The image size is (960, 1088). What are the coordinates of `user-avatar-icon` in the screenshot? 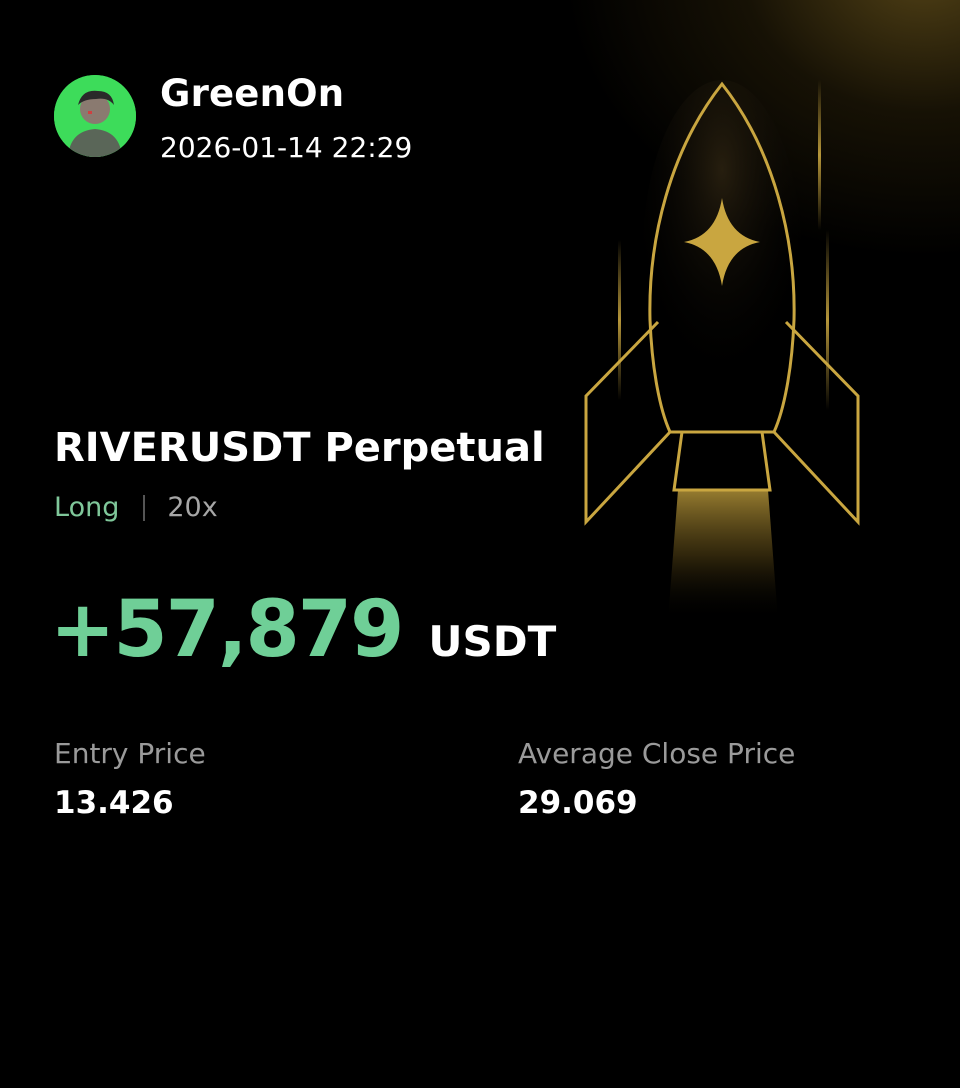 It's located at (95, 116).